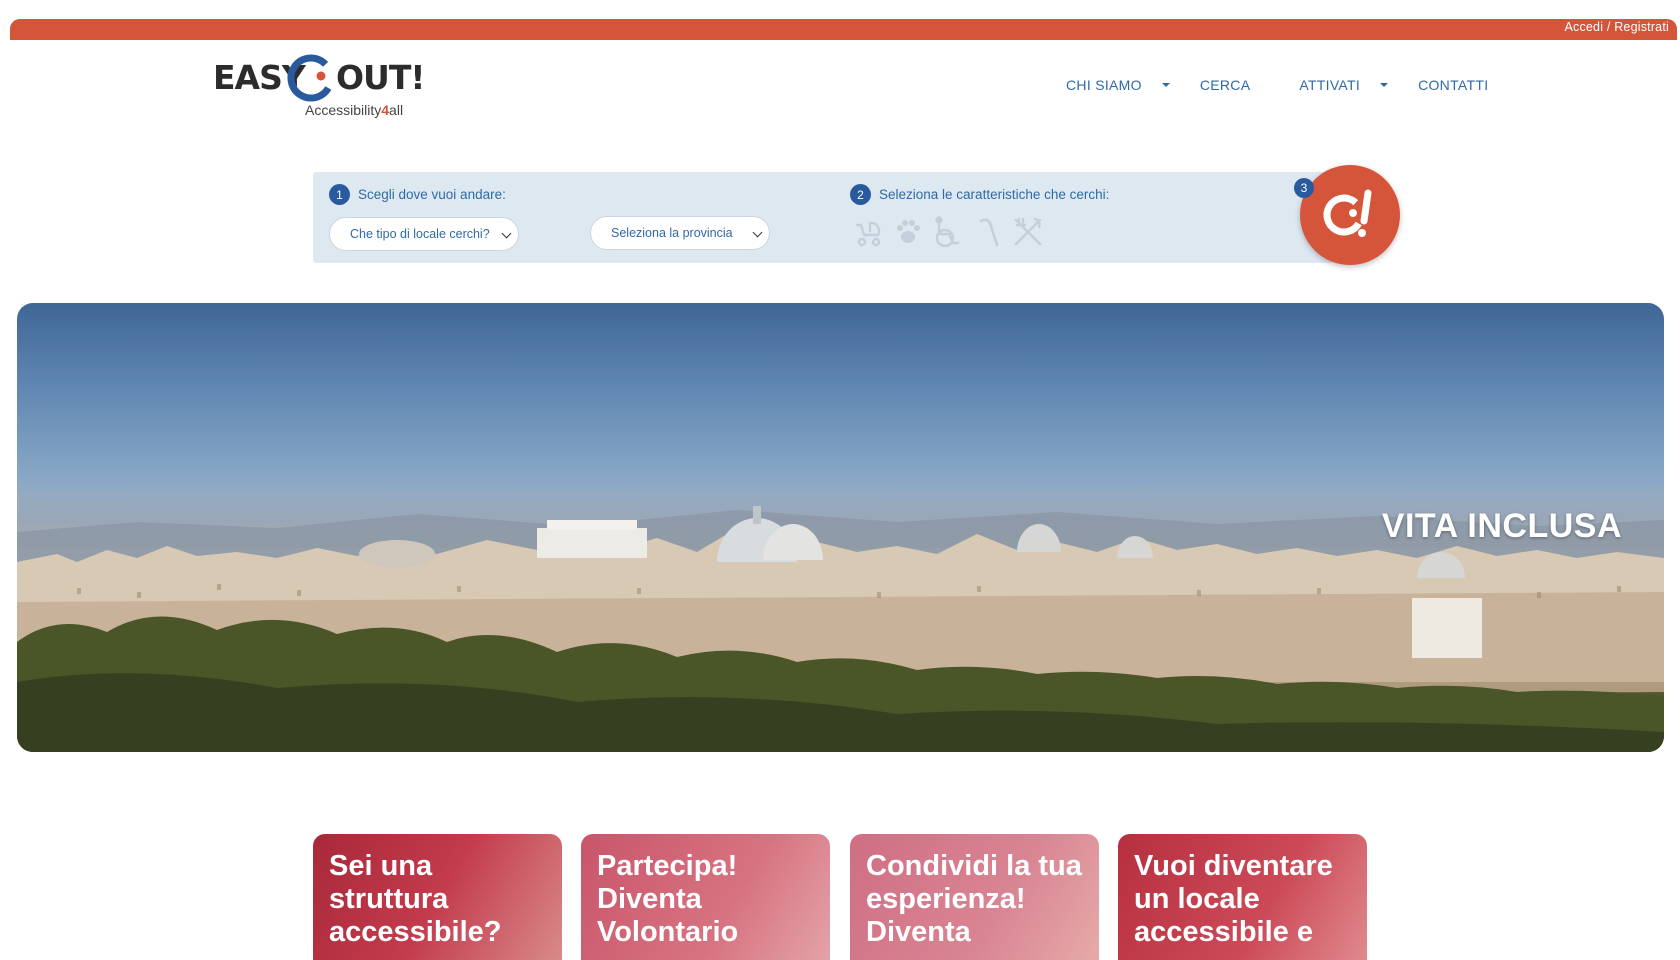  Describe the element at coordinates (396, 110) in the screenshot. I see `tagline-part: all` at that location.